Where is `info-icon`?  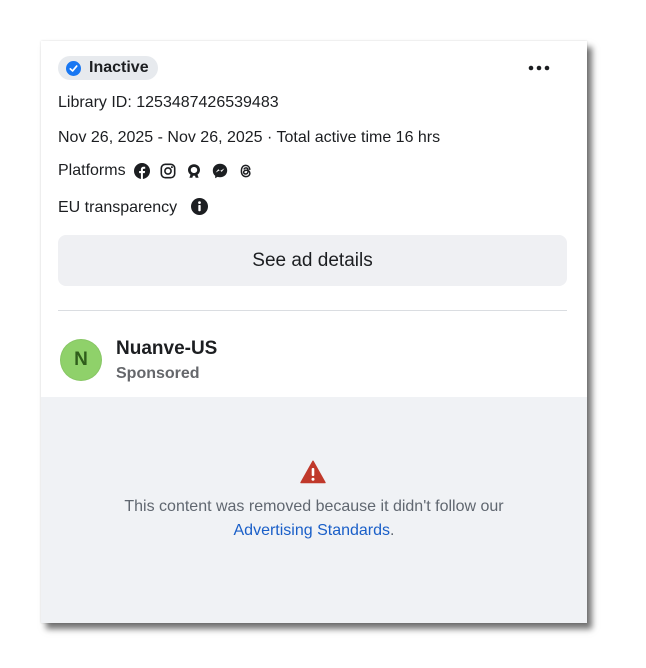 info-icon is located at coordinates (199, 206).